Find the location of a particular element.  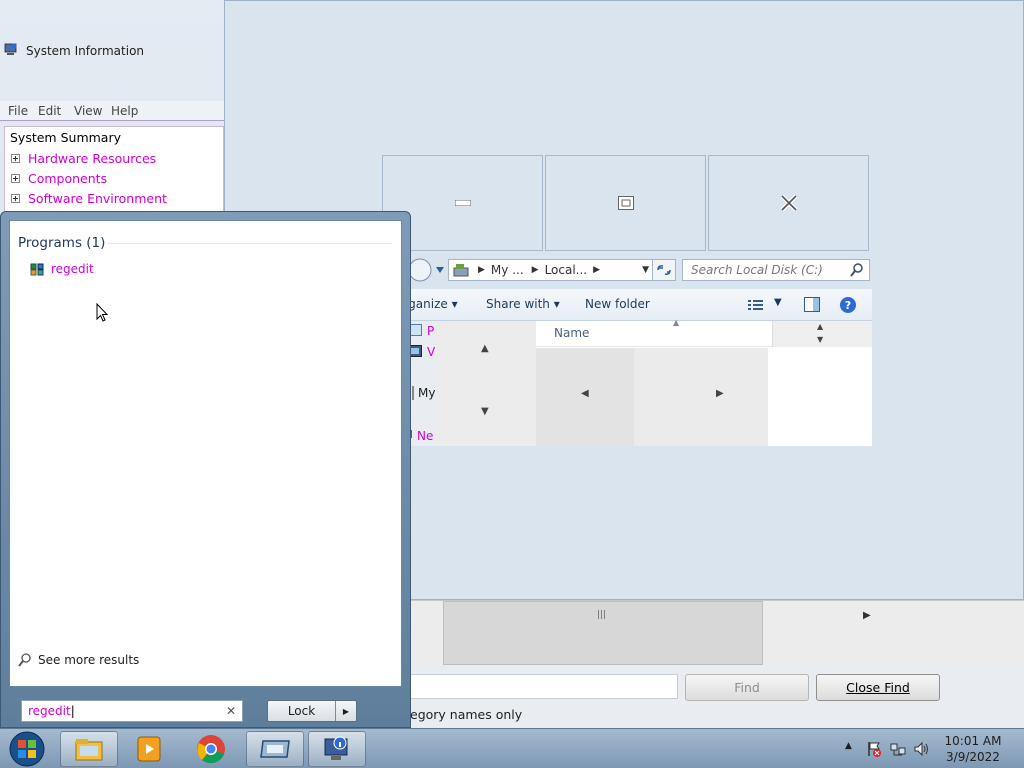

vertical-scroll-arrows: ▲ ▼ is located at coordinates (822, 334).